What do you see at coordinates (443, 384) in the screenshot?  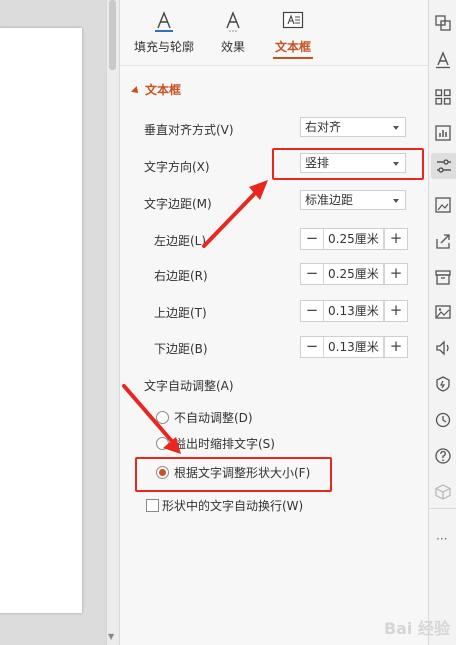 I see `shield-icon` at bounding box center [443, 384].